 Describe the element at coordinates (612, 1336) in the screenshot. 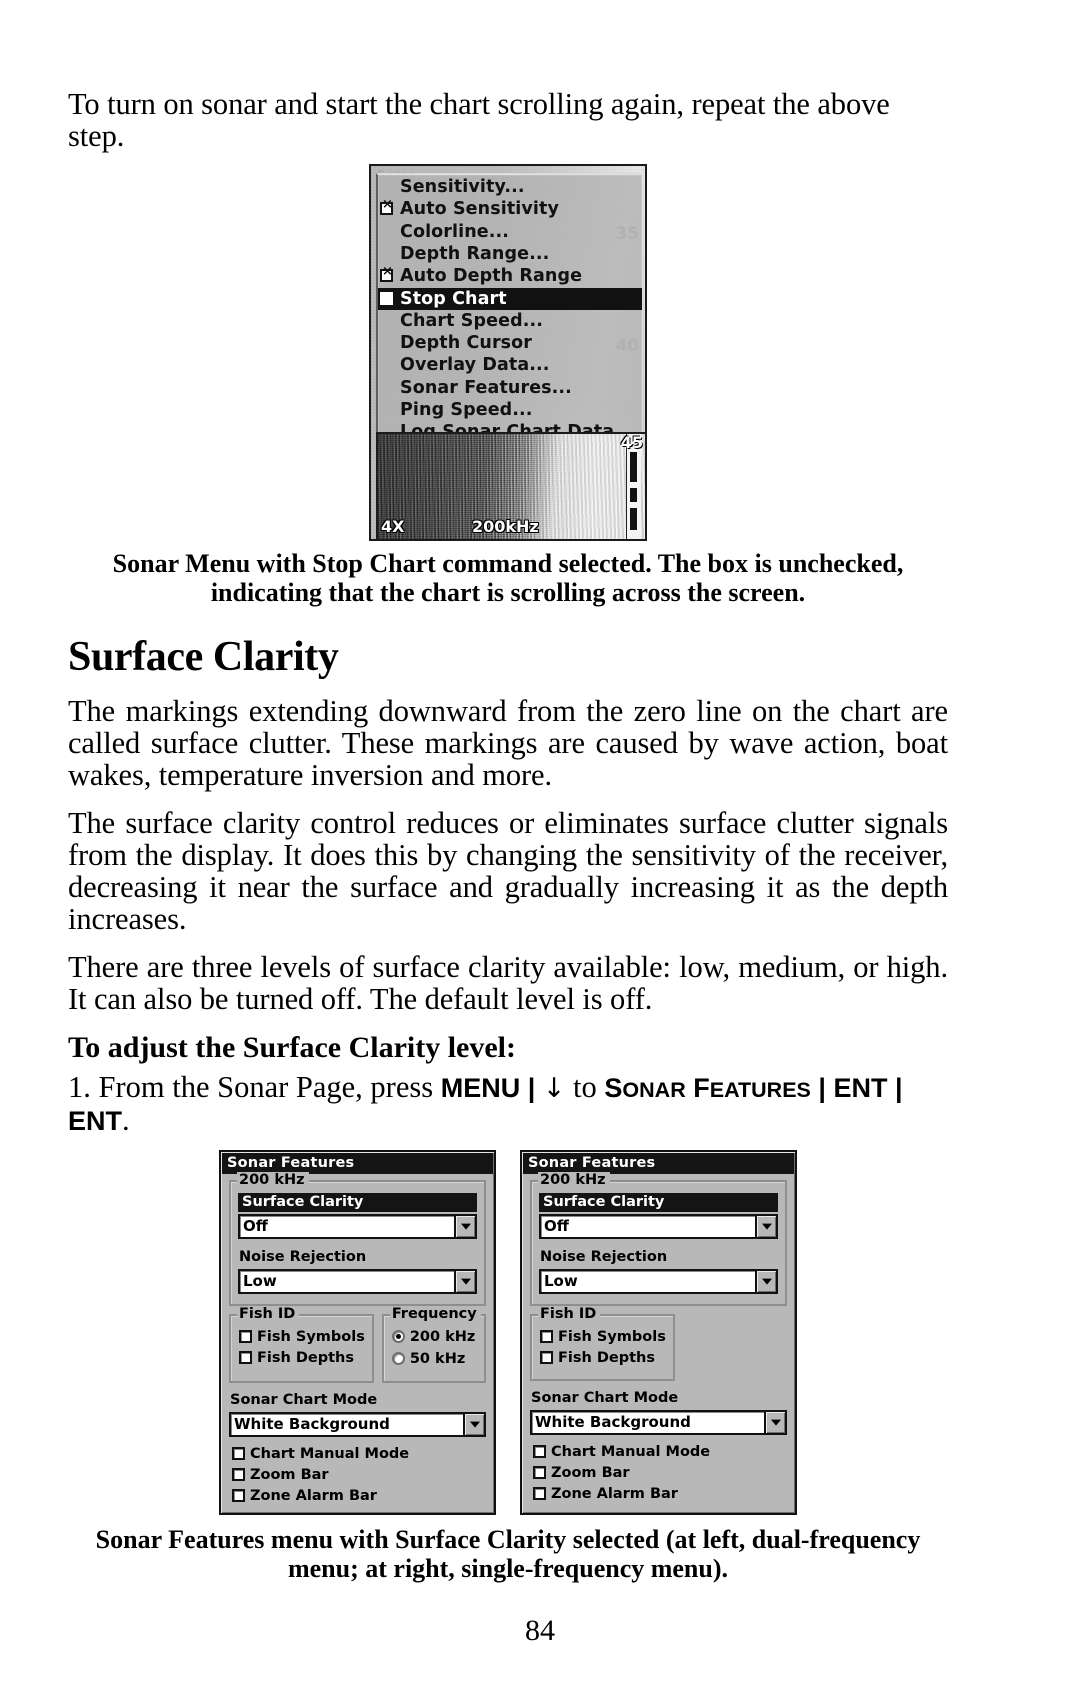

I see `fish-symbols-label-right: Fish Symbols` at that location.